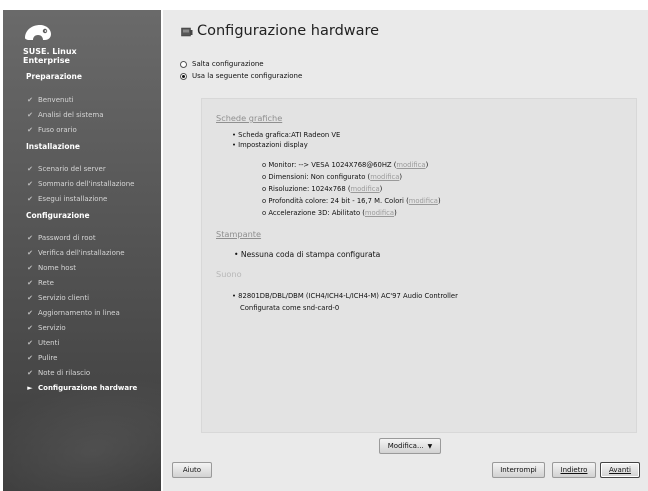 The image size is (648, 491). I want to click on graphics-card-line: • Scheda grafica:ATI Radeon VE, so click(286, 135).